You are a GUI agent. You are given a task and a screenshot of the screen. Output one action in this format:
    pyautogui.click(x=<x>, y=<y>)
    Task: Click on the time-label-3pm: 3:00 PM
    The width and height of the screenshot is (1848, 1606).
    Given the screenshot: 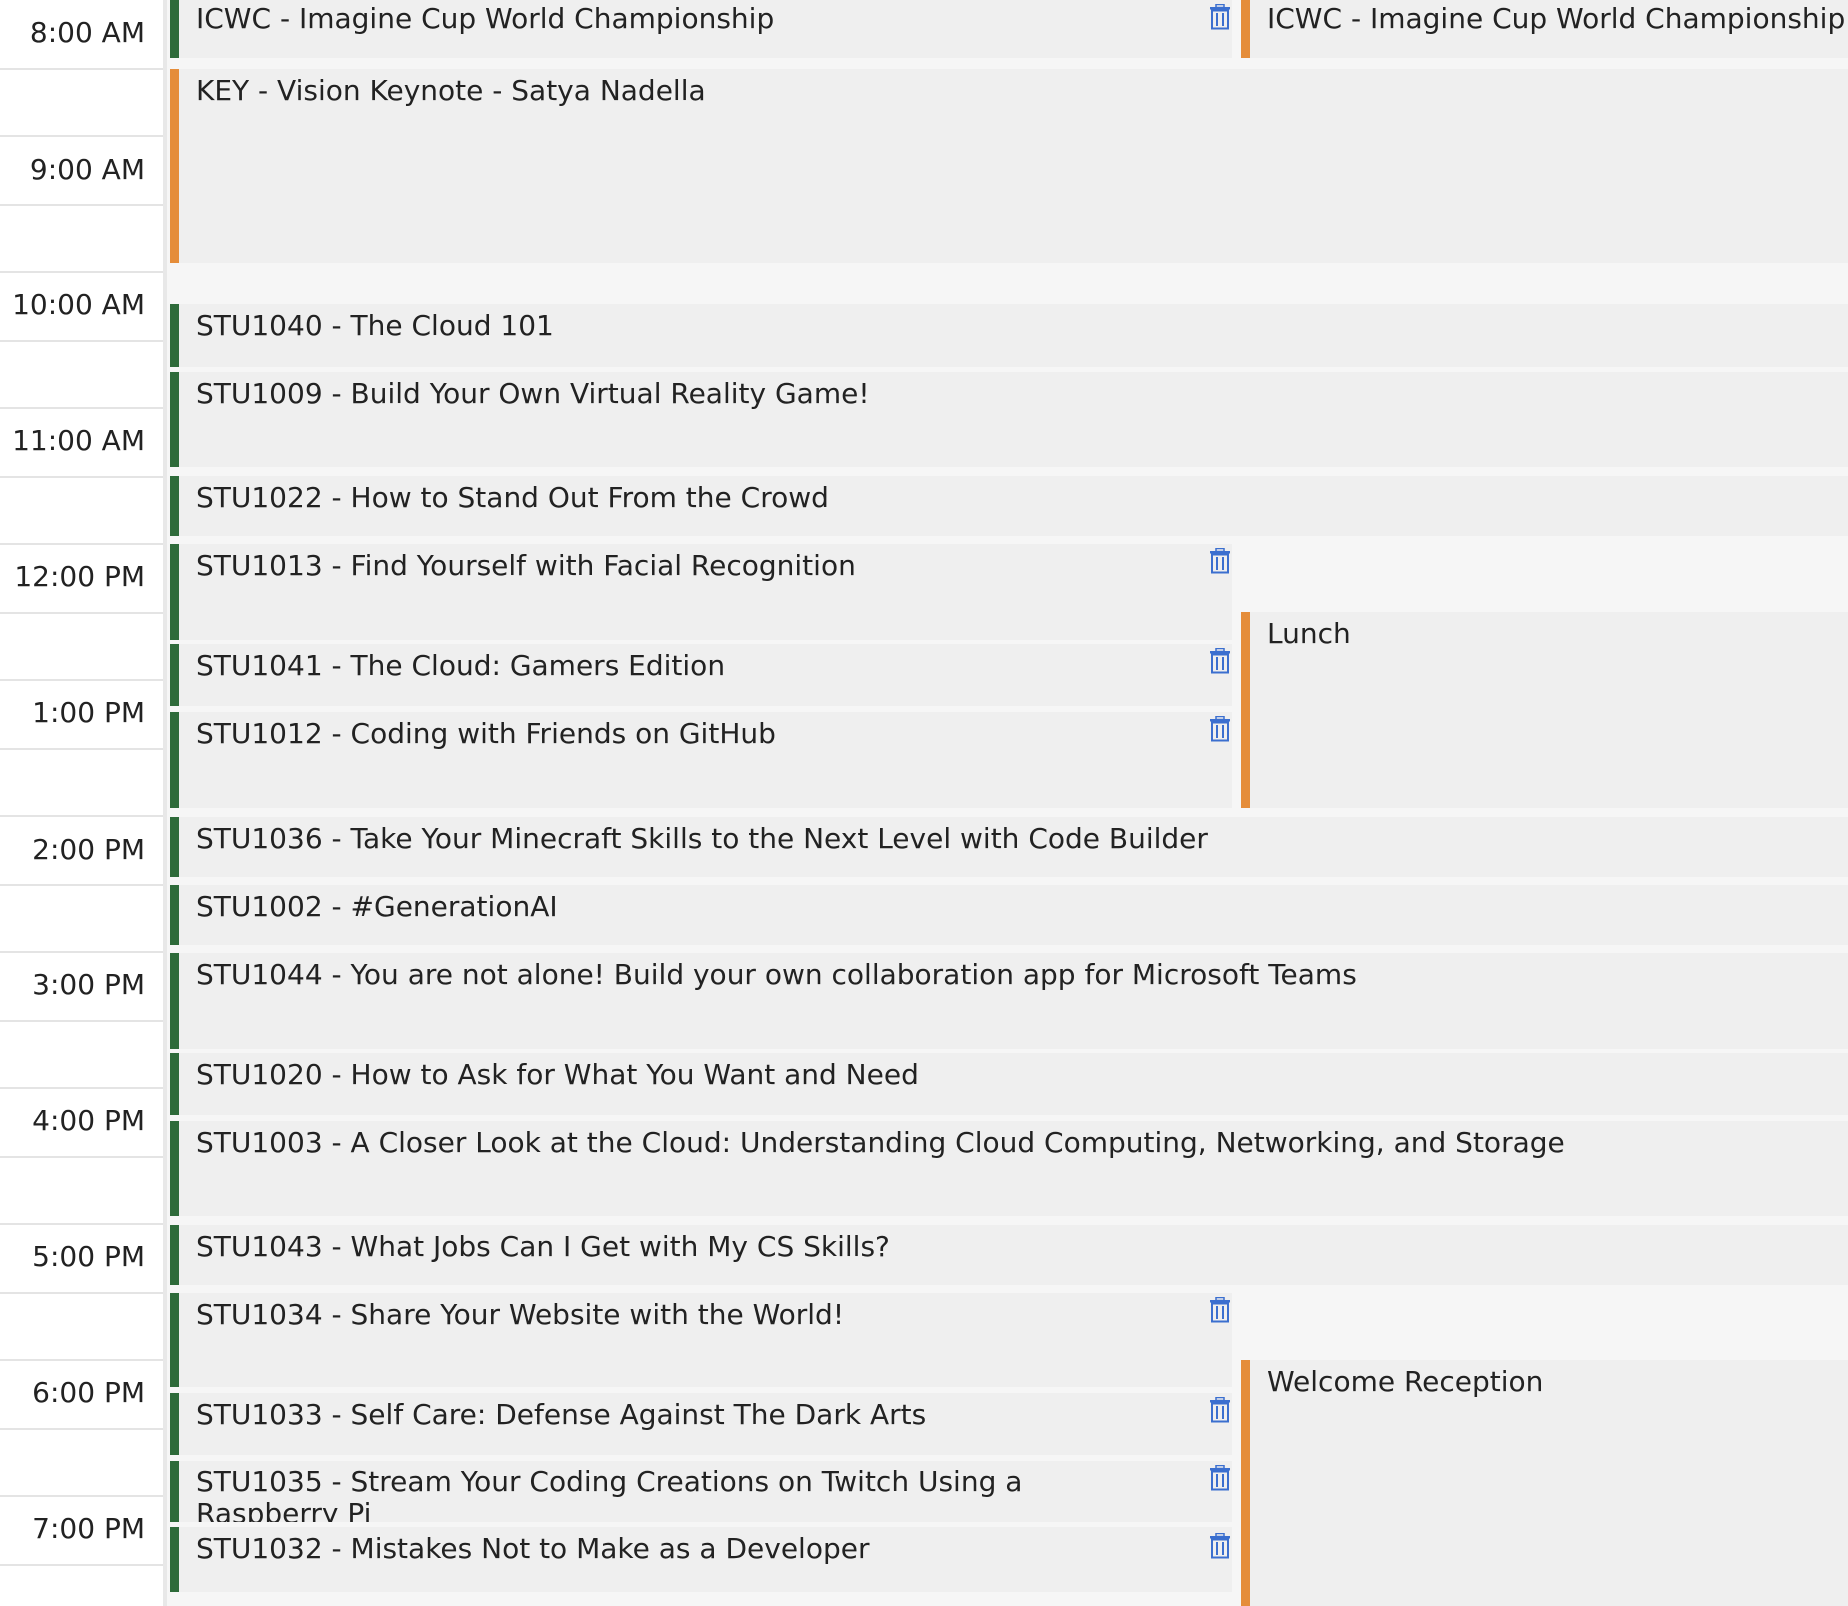 What is the action you would take?
    pyautogui.click(x=88, y=984)
    